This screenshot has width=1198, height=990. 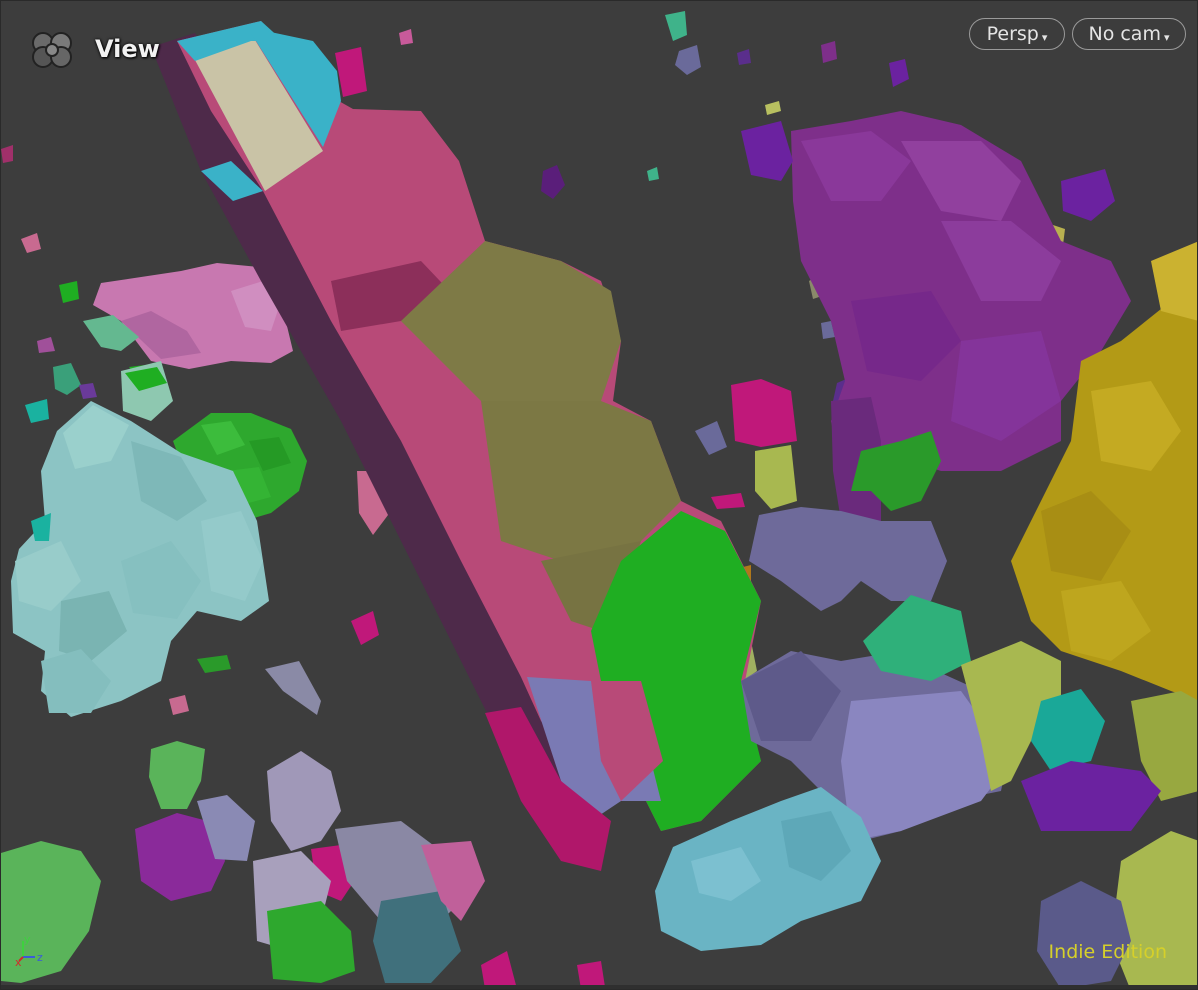 What do you see at coordinates (35, 950) in the screenshot?
I see `axis-gizmo: y x z` at bounding box center [35, 950].